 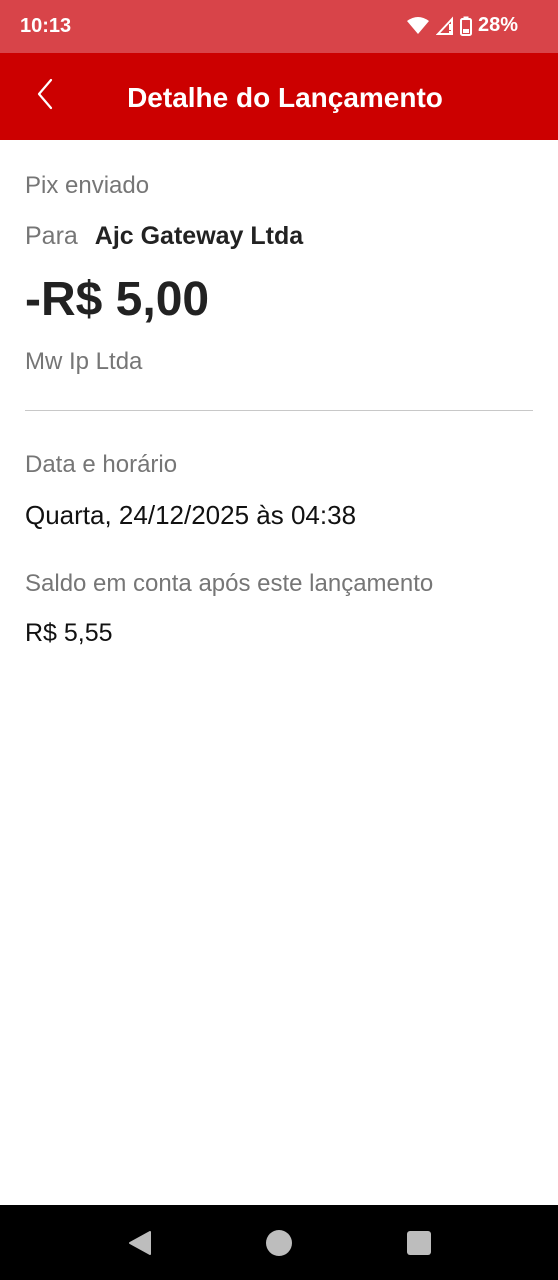 I want to click on system-nav-bar, so click(x=279, y=1242).